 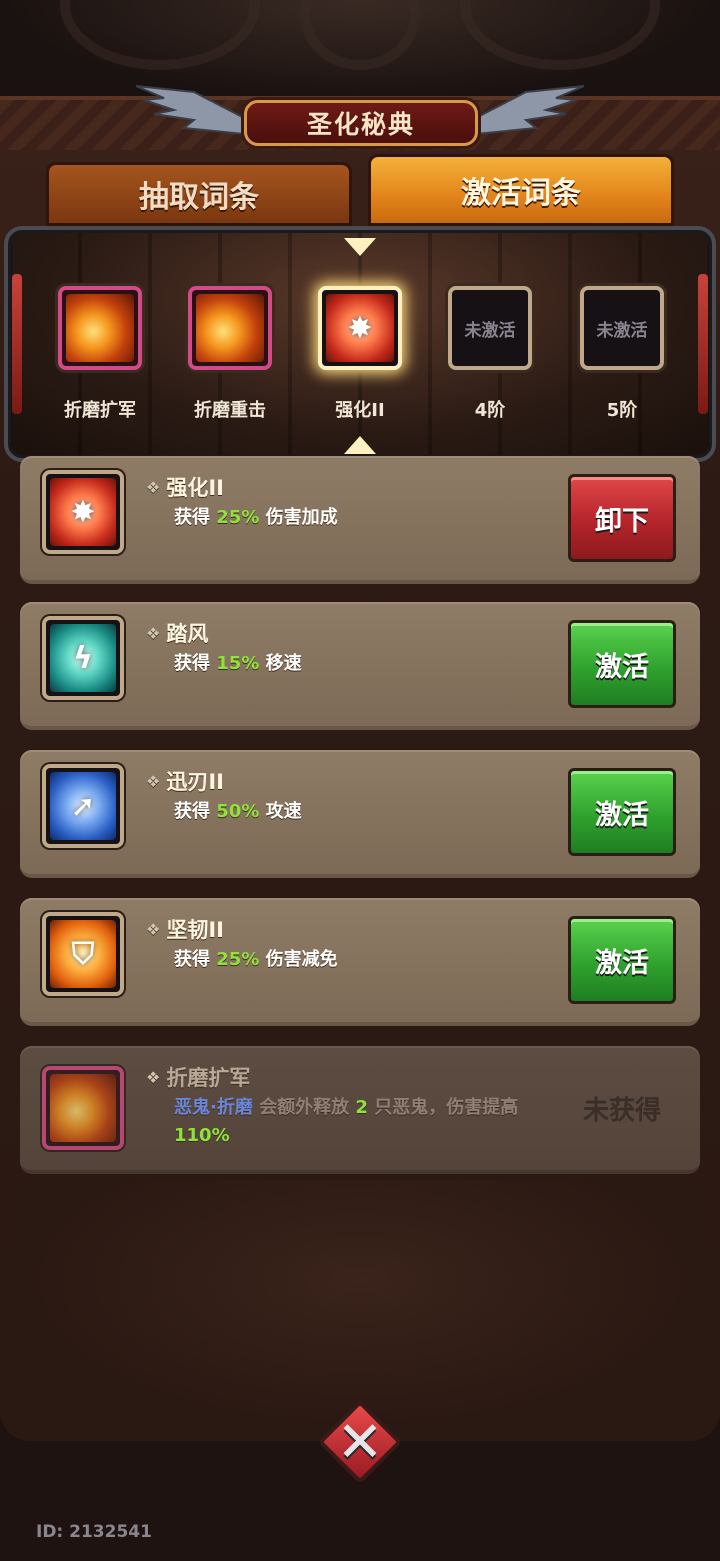 What do you see at coordinates (208, 1078) in the screenshot?
I see `entry-name-text: 折磨扩军` at bounding box center [208, 1078].